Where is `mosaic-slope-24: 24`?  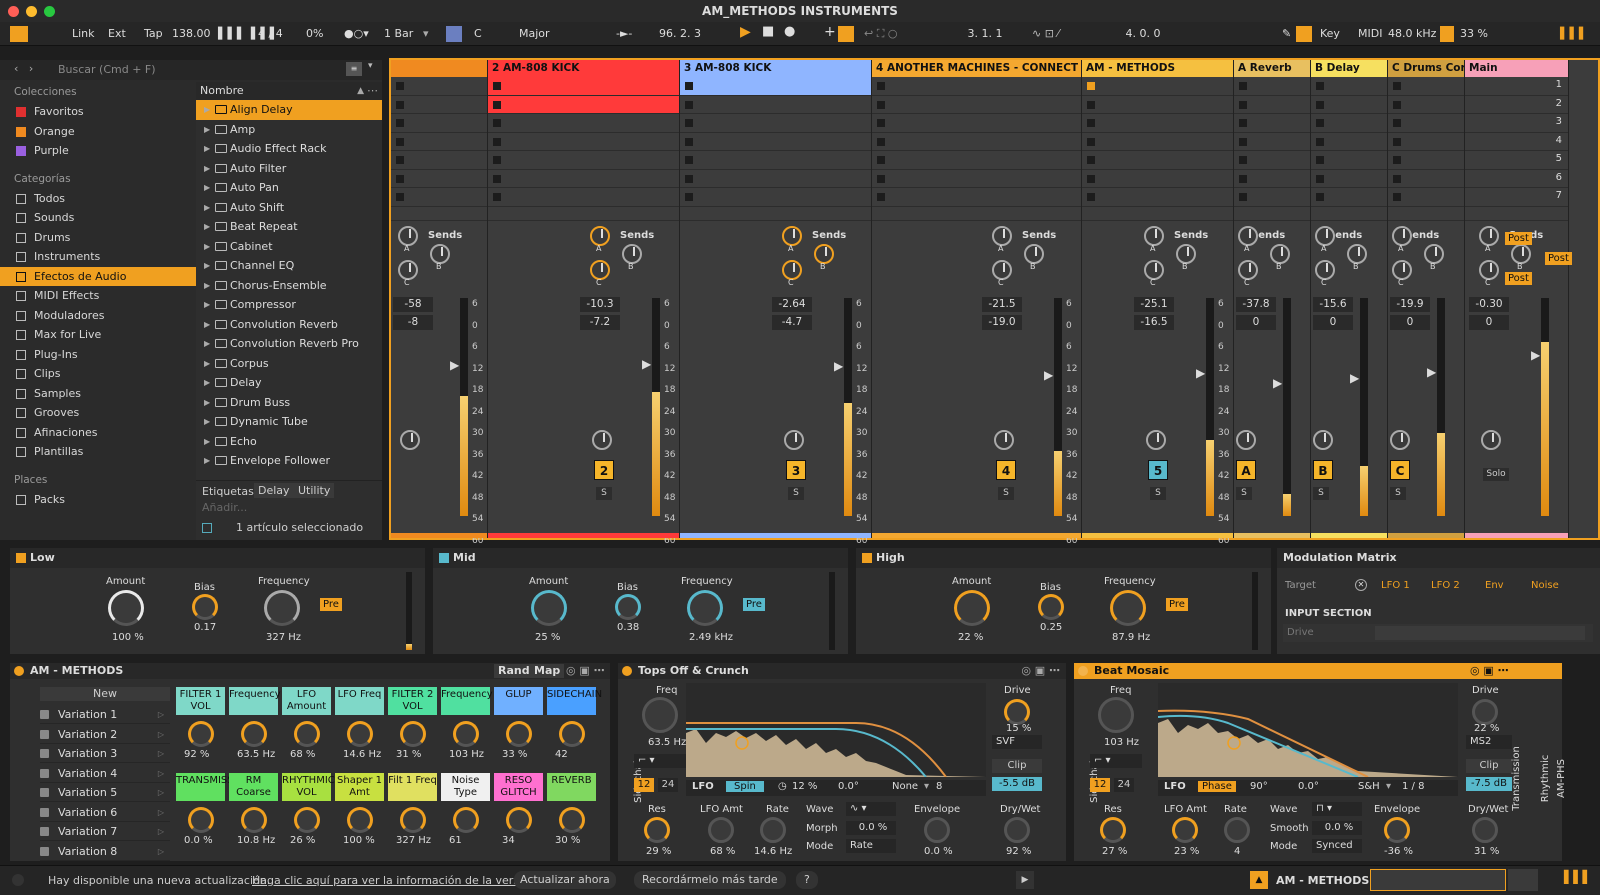
mosaic-slope-24: 24 is located at coordinates (1124, 785).